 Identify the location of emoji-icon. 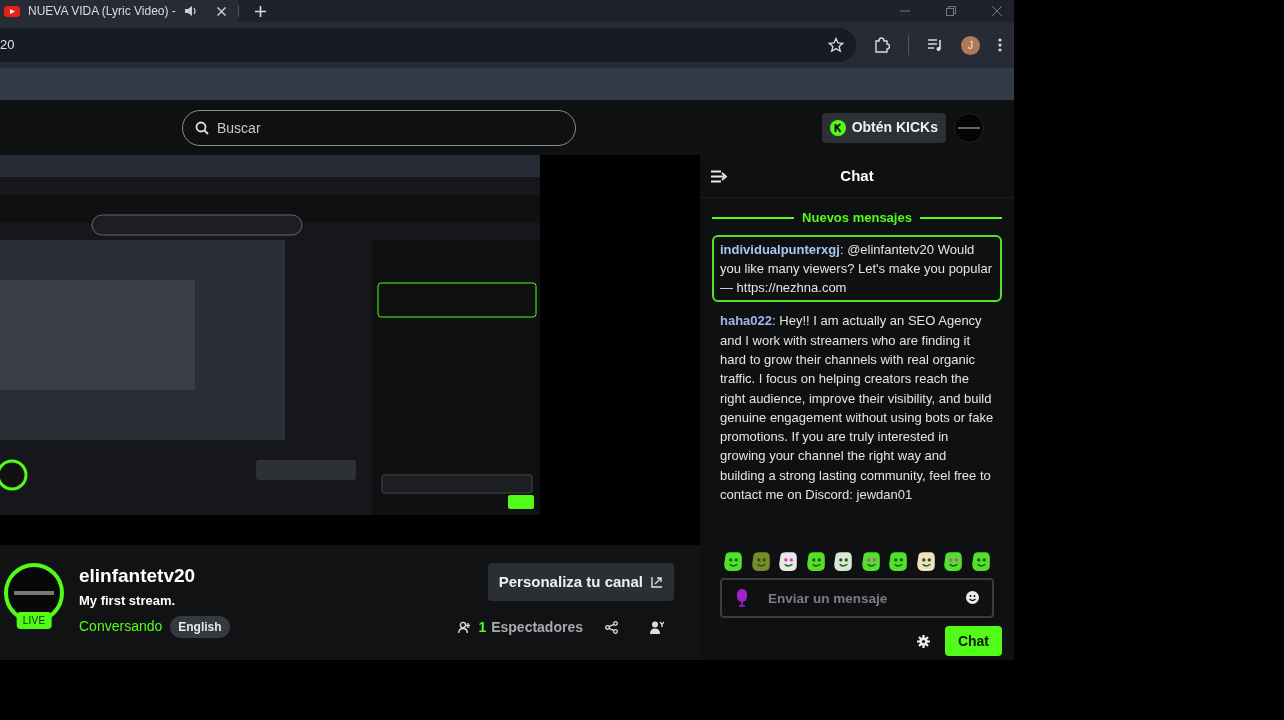
(972, 597).